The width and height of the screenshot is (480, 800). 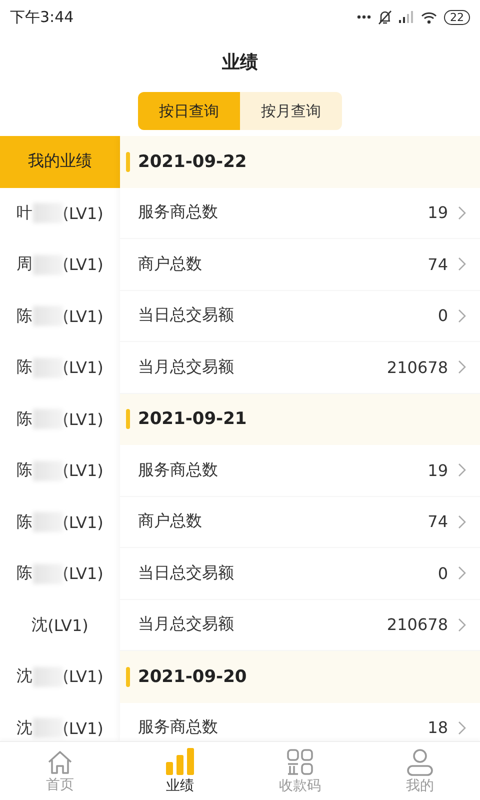 I want to click on grid-icon, so click(x=300, y=762).